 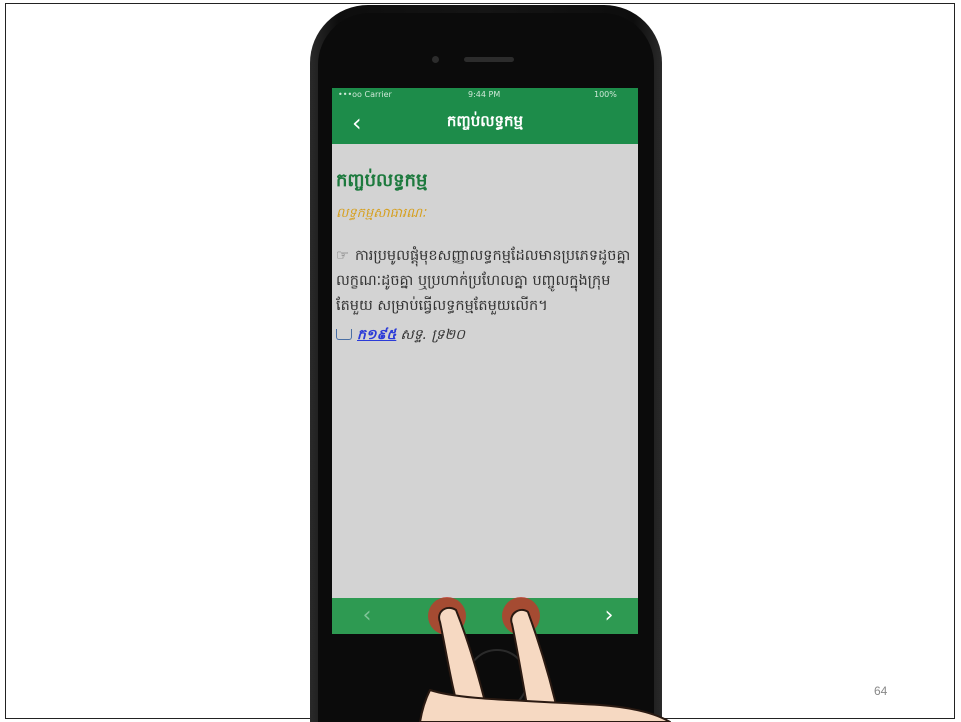 I want to click on page-number: 64, so click(x=881, y=691).